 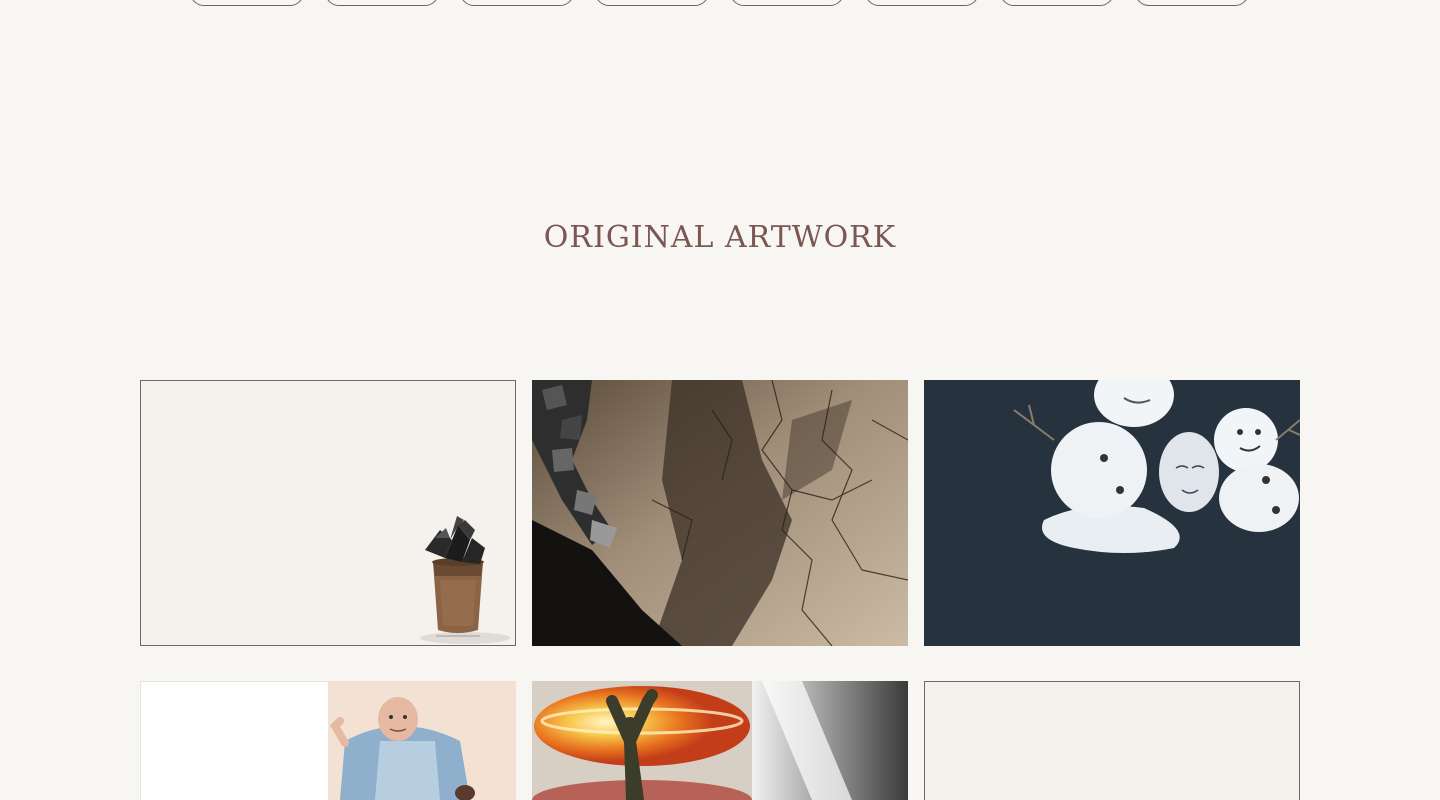 I want to click on artwork-blank-frame, so click(x=1112, y=740).